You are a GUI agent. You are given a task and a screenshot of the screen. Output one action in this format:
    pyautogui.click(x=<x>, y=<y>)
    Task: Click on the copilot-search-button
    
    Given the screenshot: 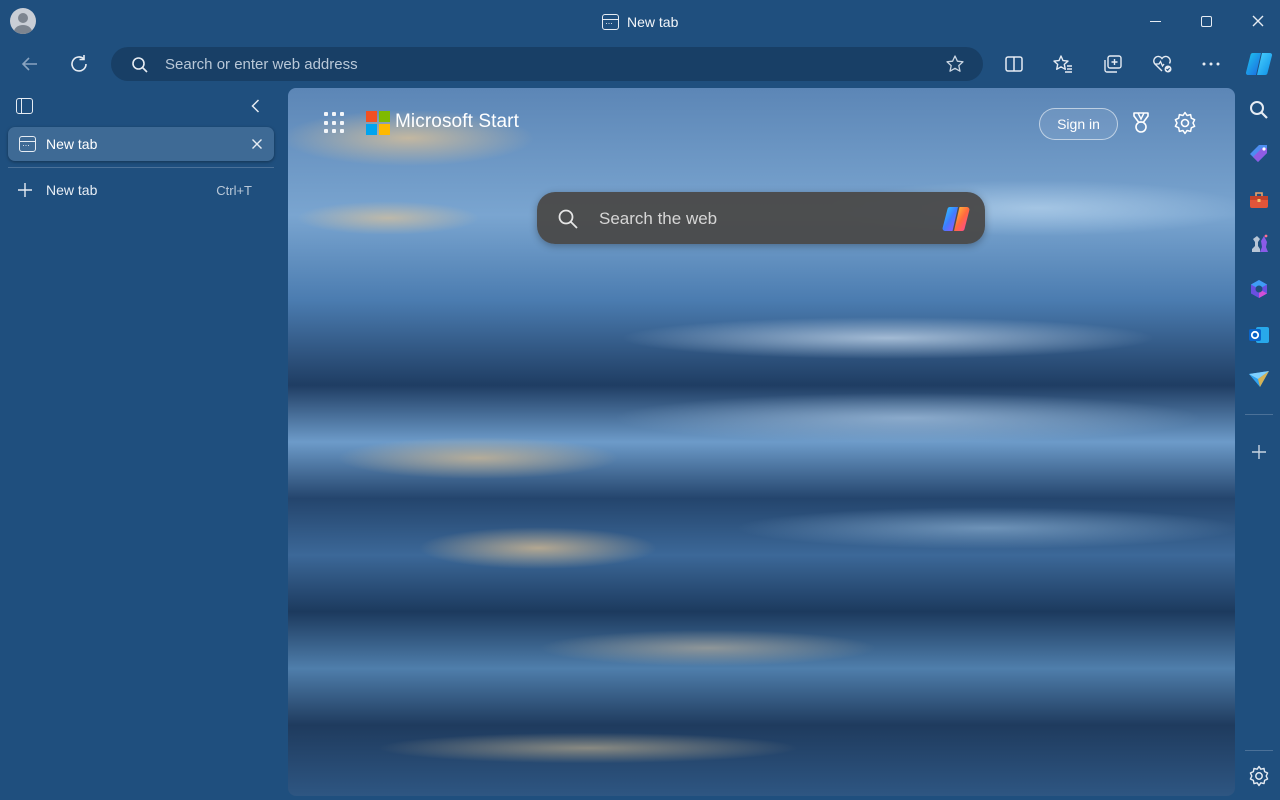 What is the action you would take?
    pyautogui.click(x=956, y=219)
    